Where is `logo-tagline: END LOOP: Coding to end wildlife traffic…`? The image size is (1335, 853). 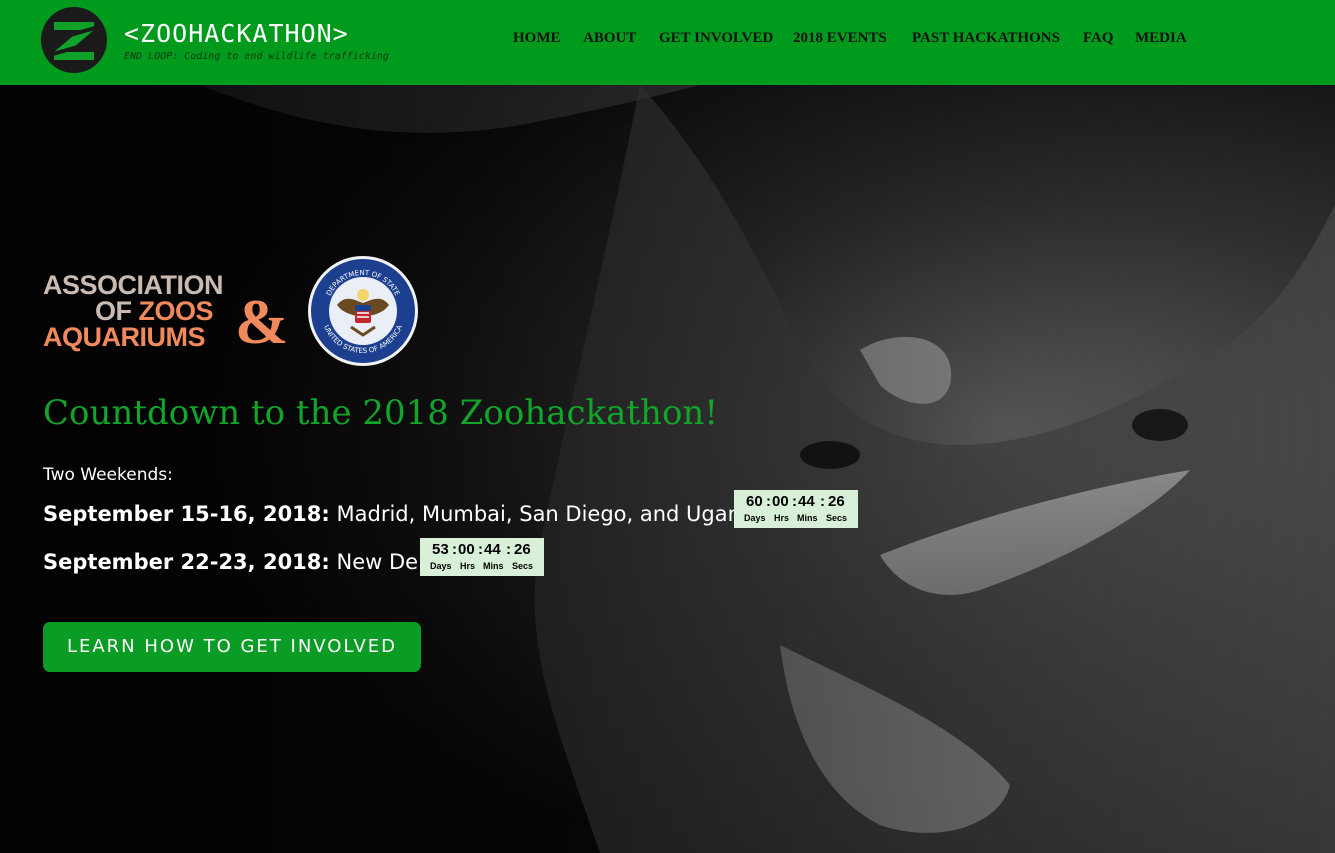
logo-tagline: END LOOP: Coding to end wildlife traffic… is located at coordinates (256, 56).